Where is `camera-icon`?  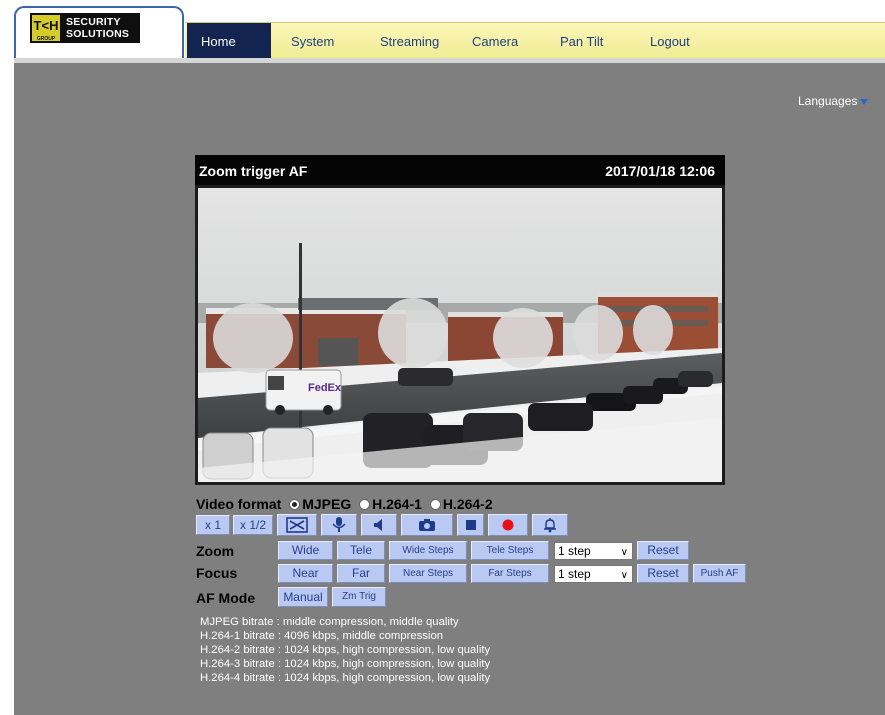
camera-icon is located at coordinates (427, 525).